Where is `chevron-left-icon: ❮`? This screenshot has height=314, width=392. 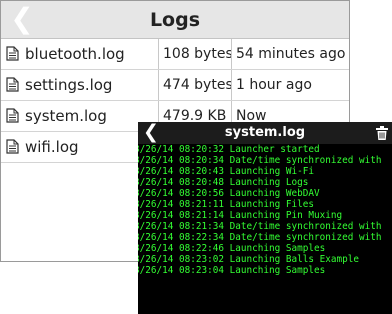 chevron-left-icon: ❮ is located at coordinates (151, 133).